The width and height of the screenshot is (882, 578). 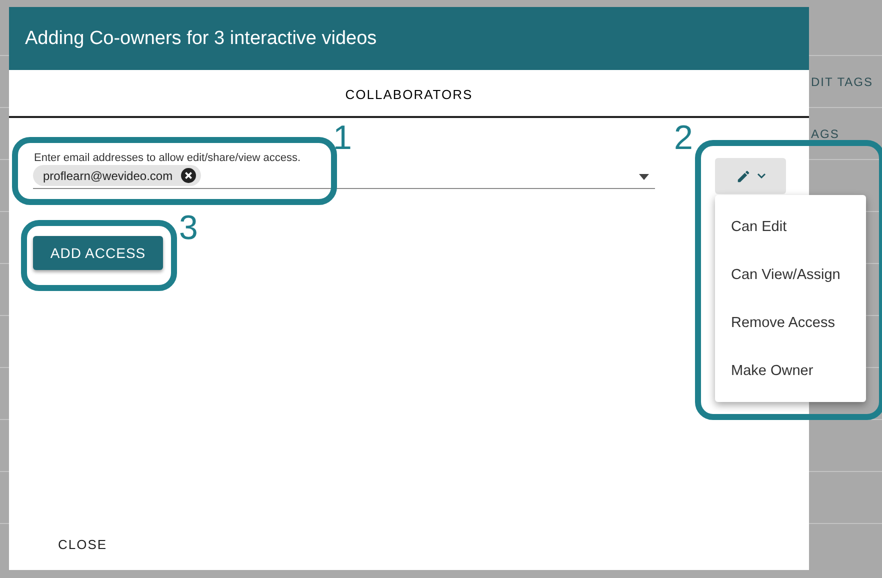 What do you see at coordinates (644, 177) in the screenshot?
I see `dropdown-caret-icon` at bounding box center [644, 177].